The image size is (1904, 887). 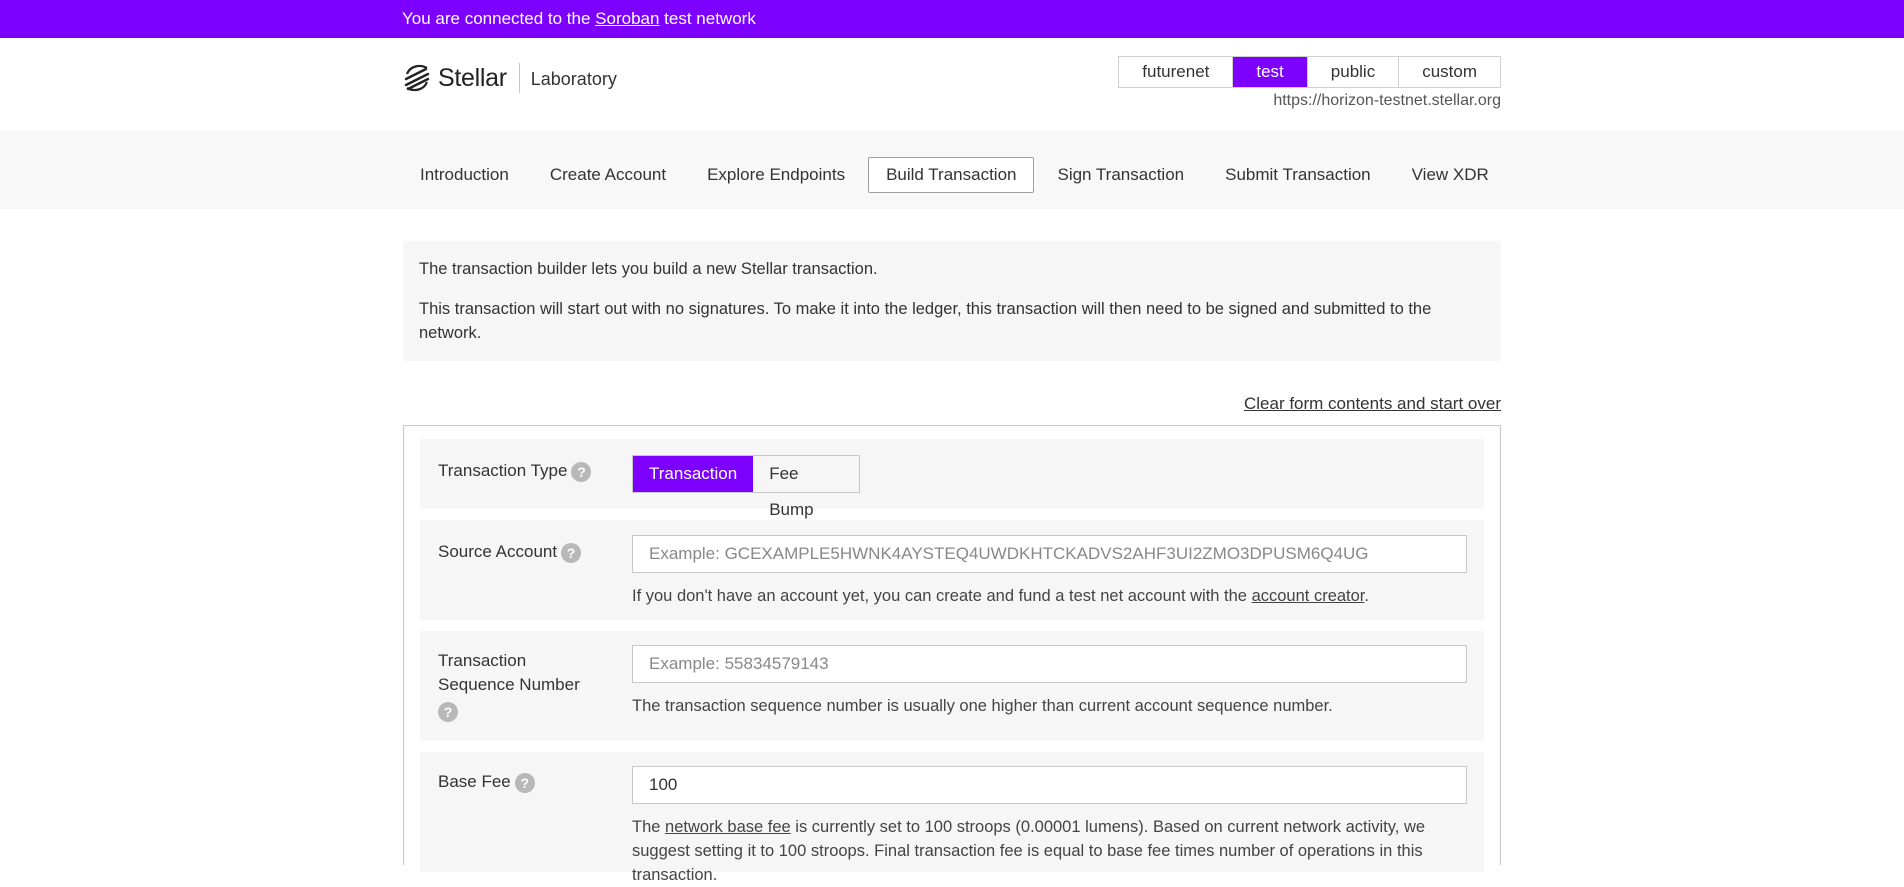 What do you see at coordinates (1298, 175) in the screenshot?
I see `nav-submit-transaction: Submit Transaction` at bounding box center [1298, 175].